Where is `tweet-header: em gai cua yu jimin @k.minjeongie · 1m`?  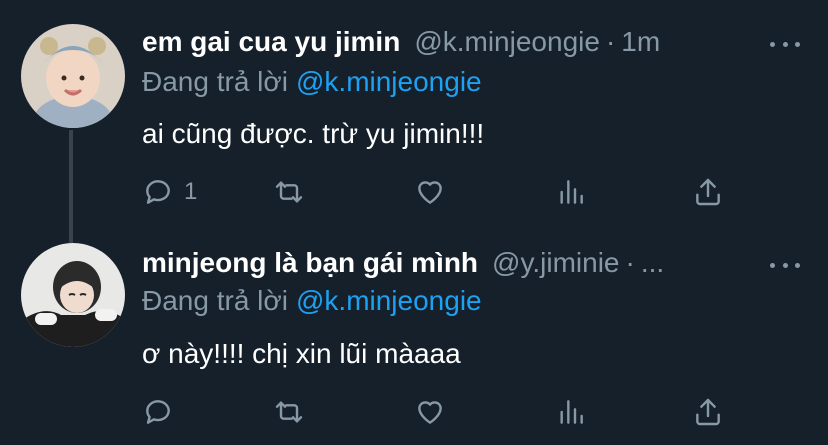
tweet-header: em gai cua yu jimin @k.minjeongie · 1m is located at coordinates (445, 42).